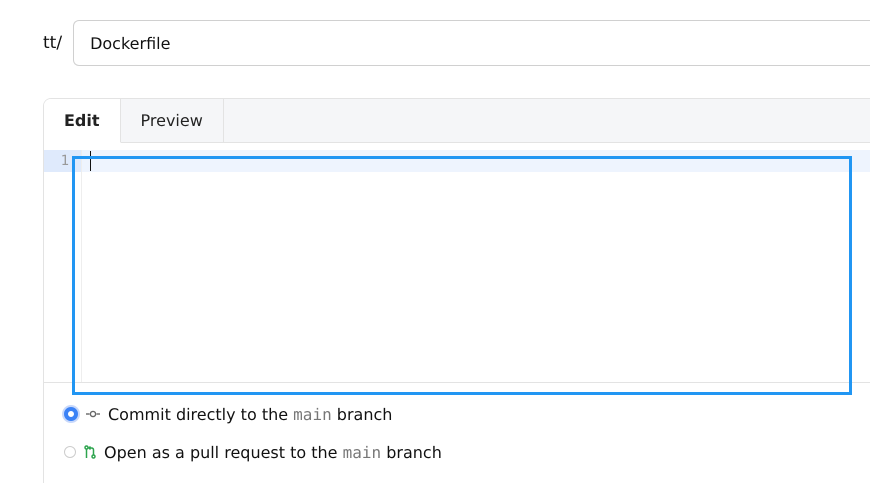  I want to click on path-prefix: tt/, so click(52, 43).